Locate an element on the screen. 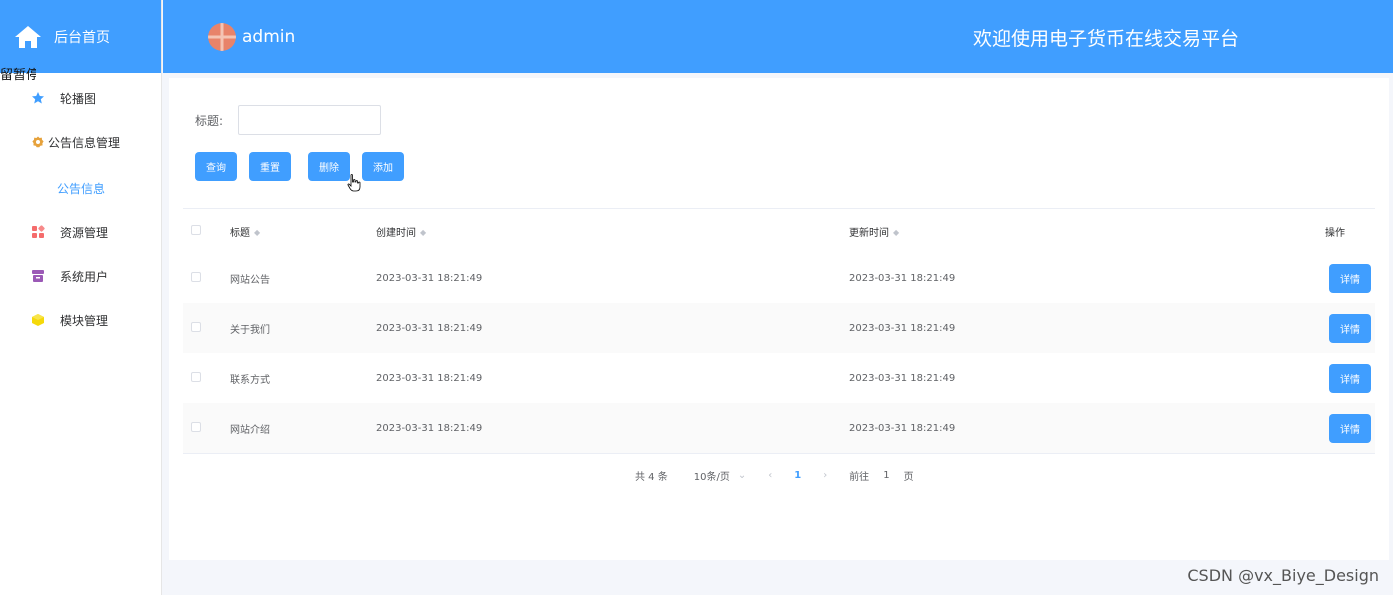 The width and height of the screenshot is (1393, 595). avatar is located at coordinates (222, 36).